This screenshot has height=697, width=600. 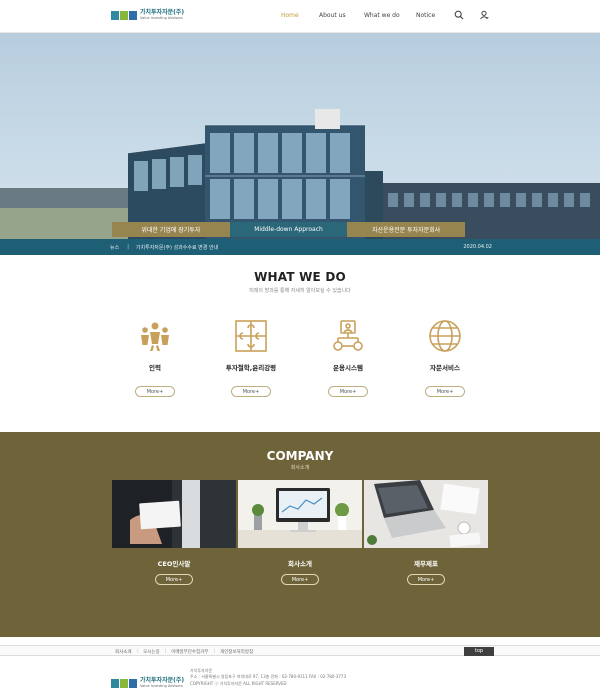 What do you see at coordinates (348, 368) in the screenshot?
I see `service-label: 운용시스템` at bounding box center [348, 368].